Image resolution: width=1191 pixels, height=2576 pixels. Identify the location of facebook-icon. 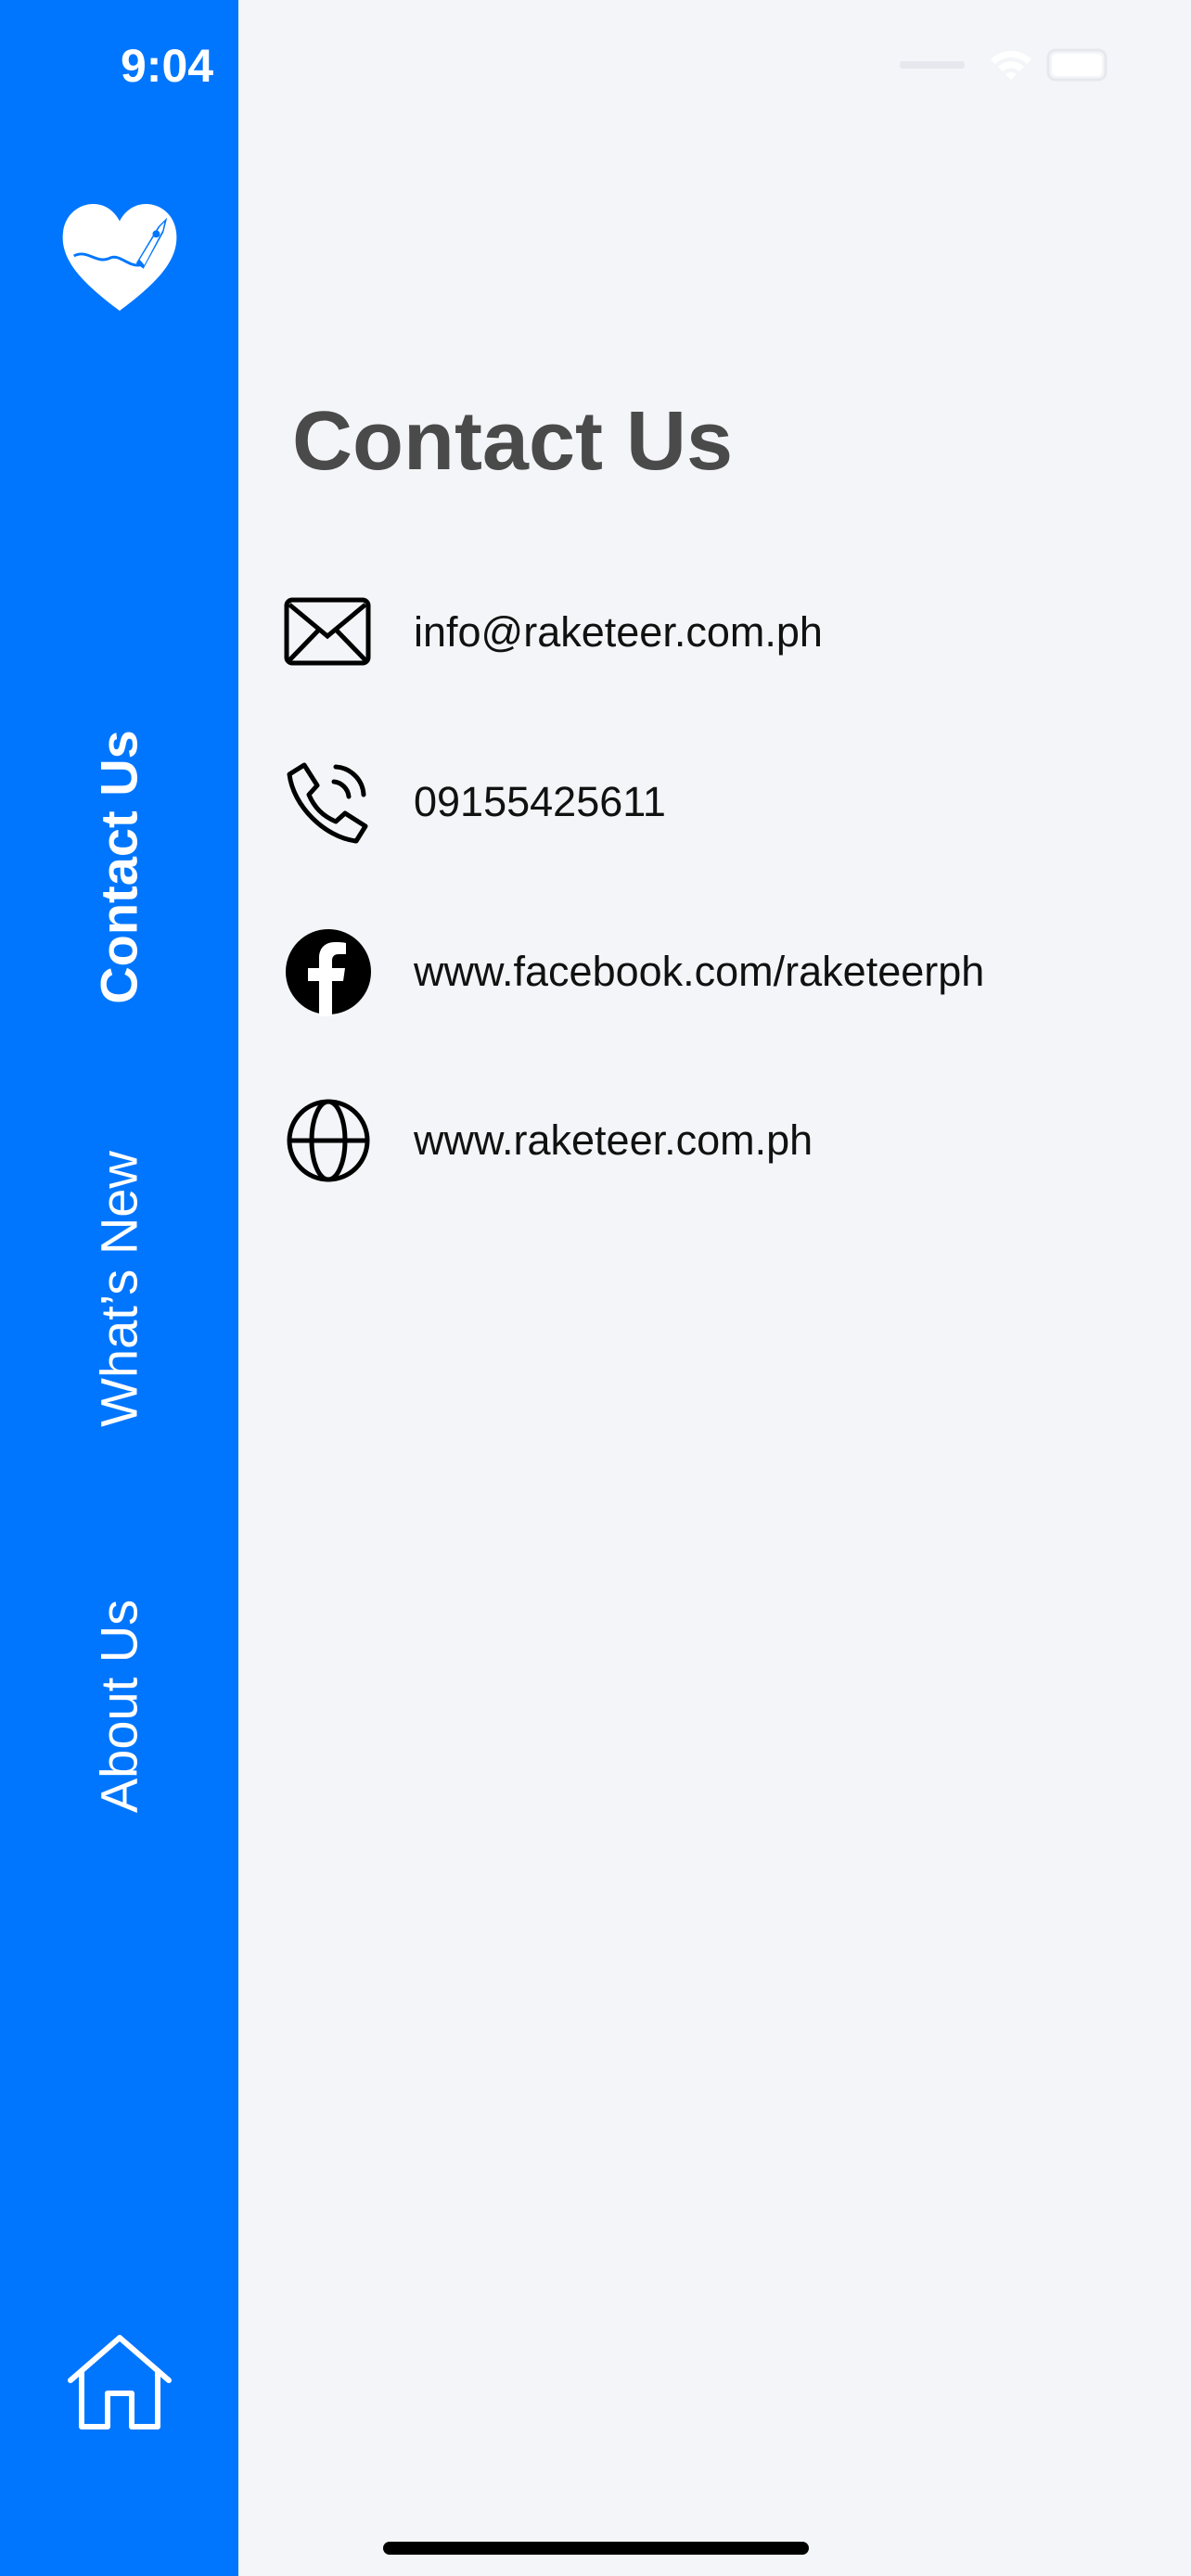
(328, 972).